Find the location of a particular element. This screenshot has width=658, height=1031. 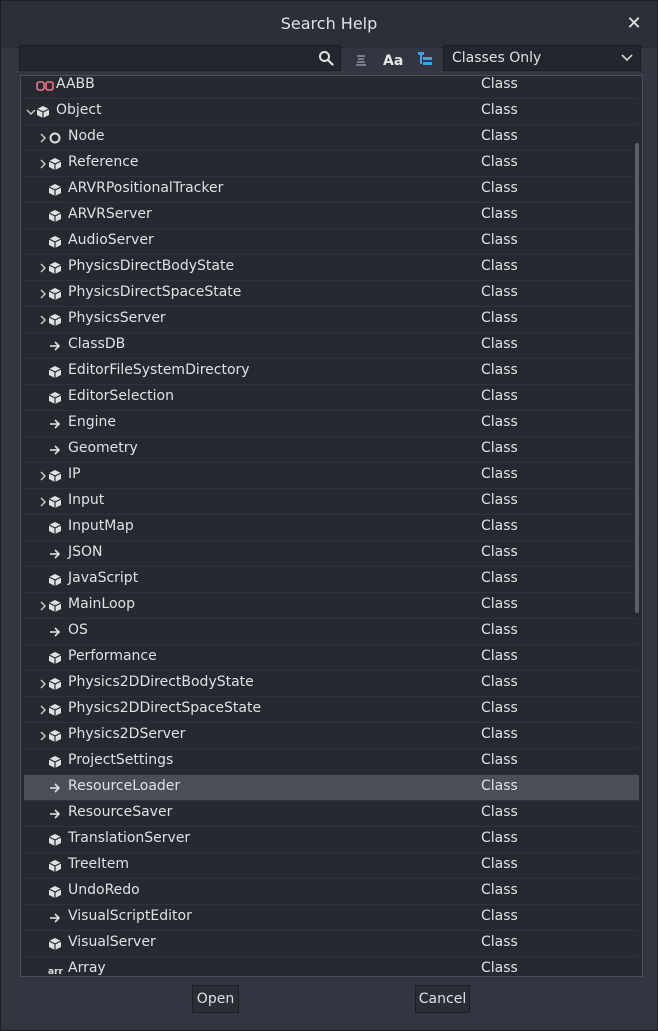

search-box is located at coordinates (180, 58).